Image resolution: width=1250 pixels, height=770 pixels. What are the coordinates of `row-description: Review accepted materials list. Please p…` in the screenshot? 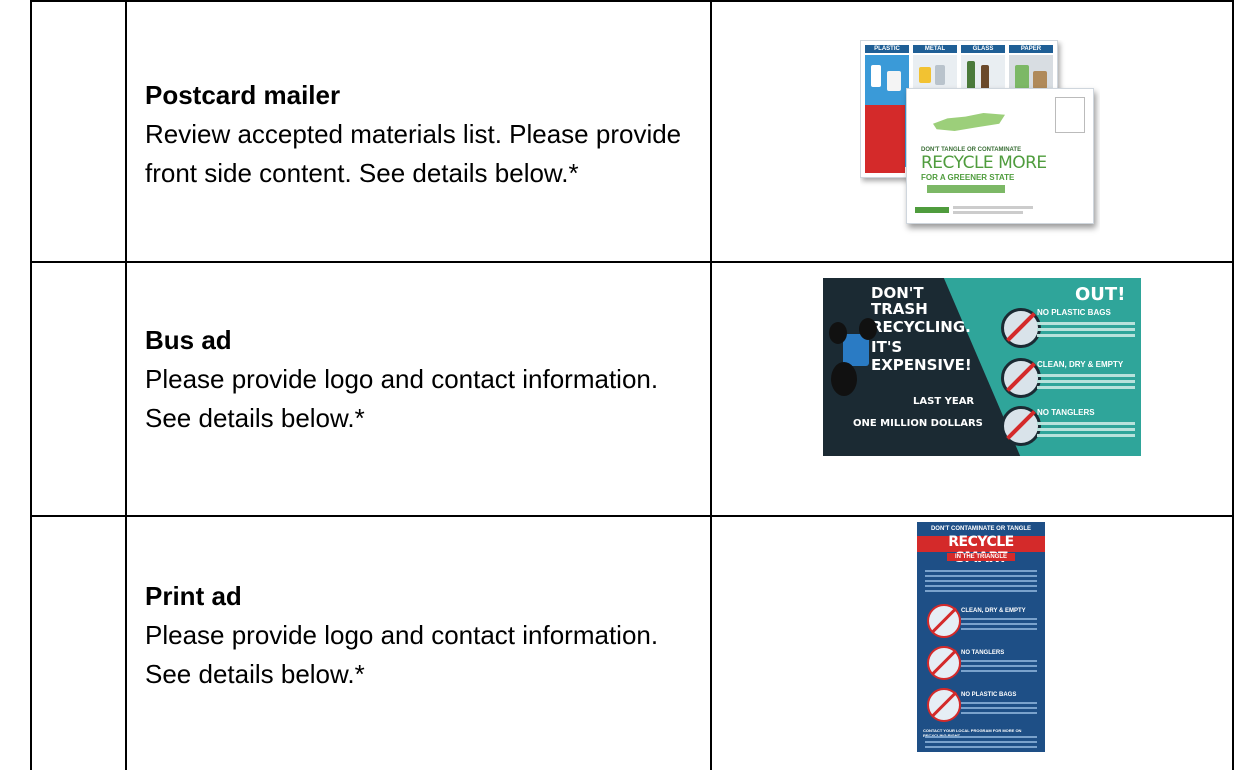 It's located at (413, 153).